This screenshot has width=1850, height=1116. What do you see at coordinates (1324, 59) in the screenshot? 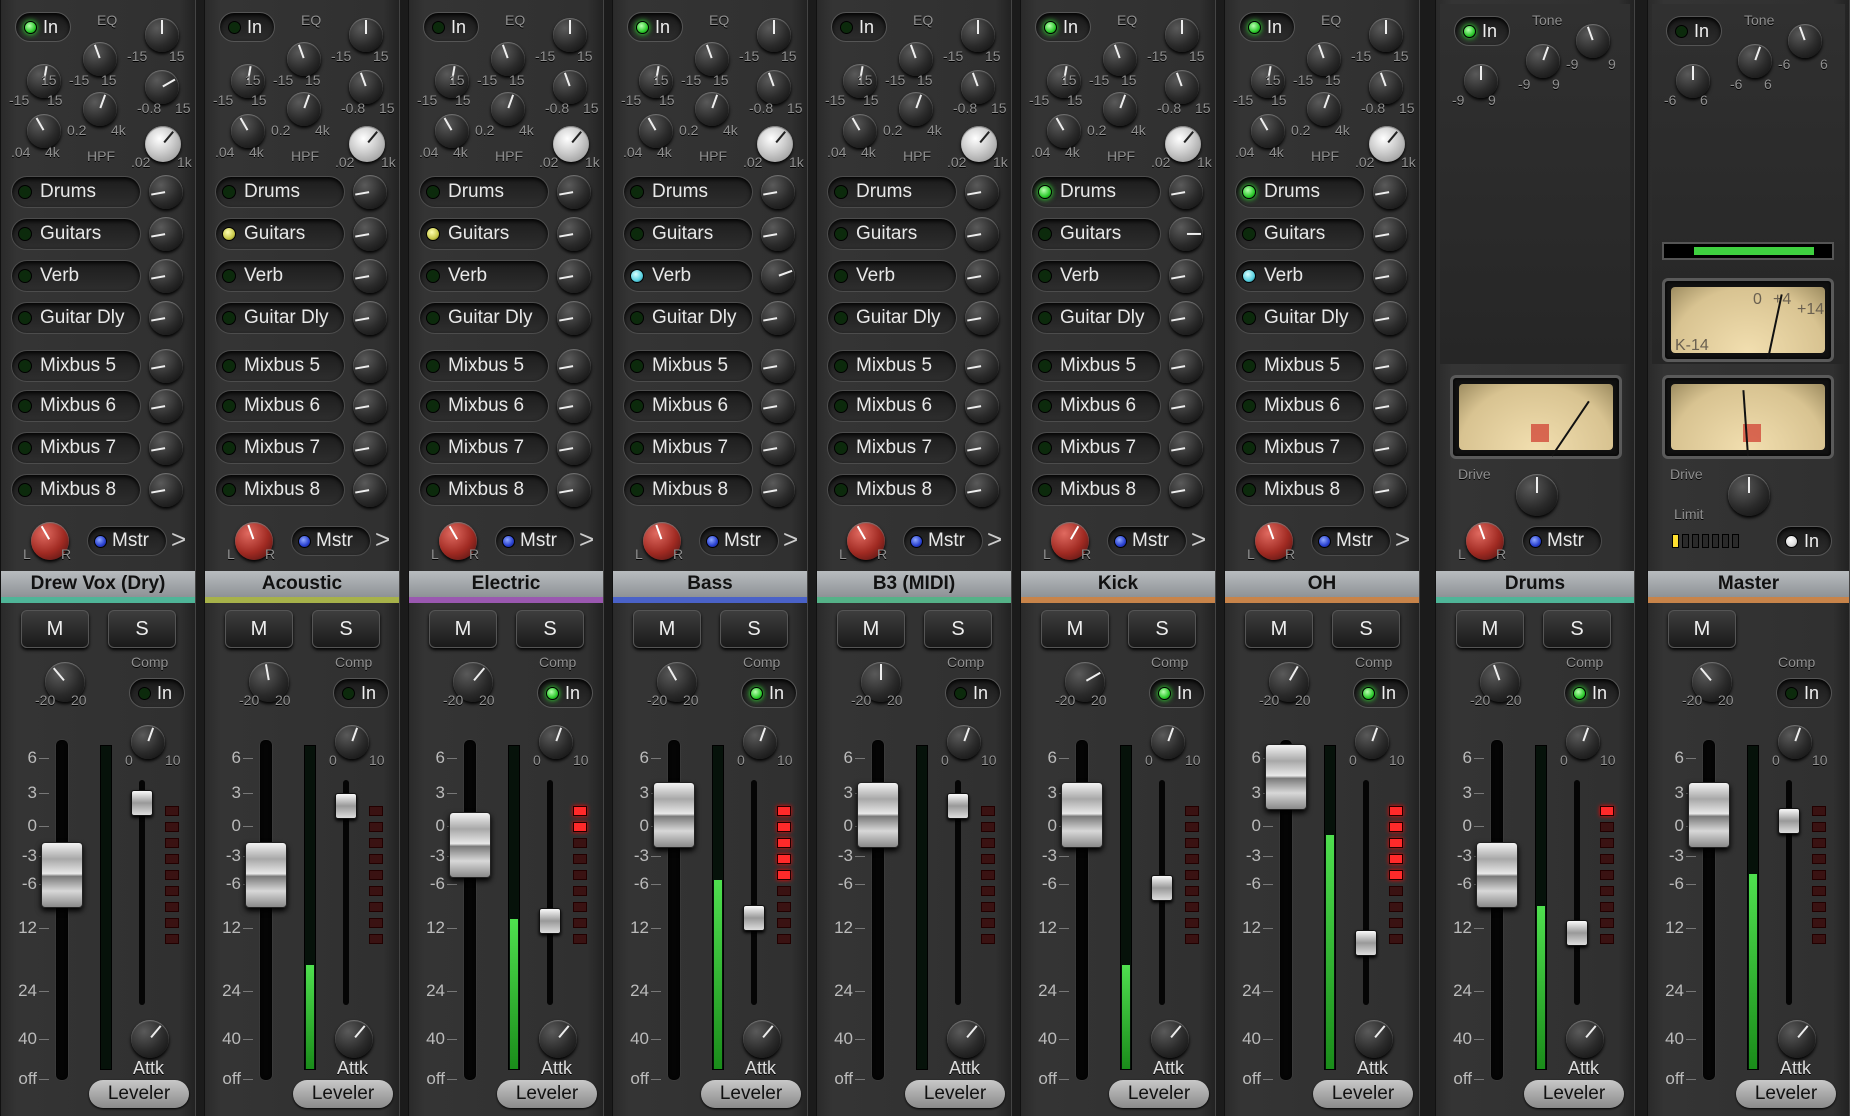
I see `eq-high-gain-knob` at bounding box center [1324, 59].